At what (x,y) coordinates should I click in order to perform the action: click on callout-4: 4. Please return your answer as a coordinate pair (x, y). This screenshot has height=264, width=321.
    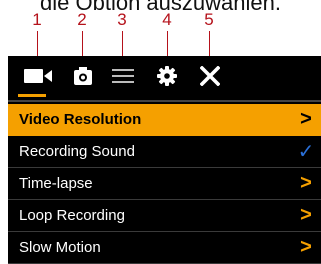
    Looking at the image, I should click on (167, 19).